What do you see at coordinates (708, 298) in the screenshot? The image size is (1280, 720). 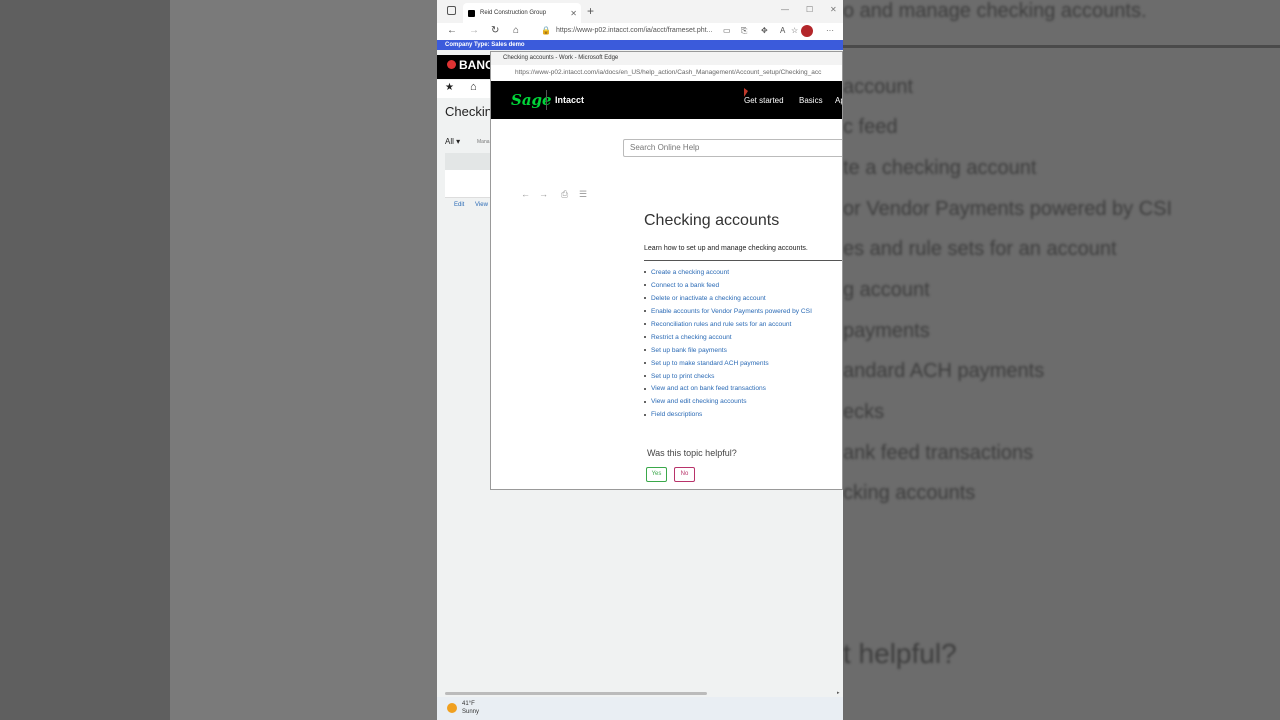 I see `topic-link-text: Delete or inactivate a checking account` at bounding box center [708, 298].